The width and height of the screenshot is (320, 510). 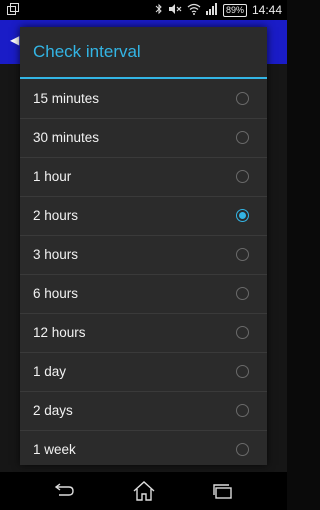 I want to click on wifi-icon, so click(x=194, y=10).